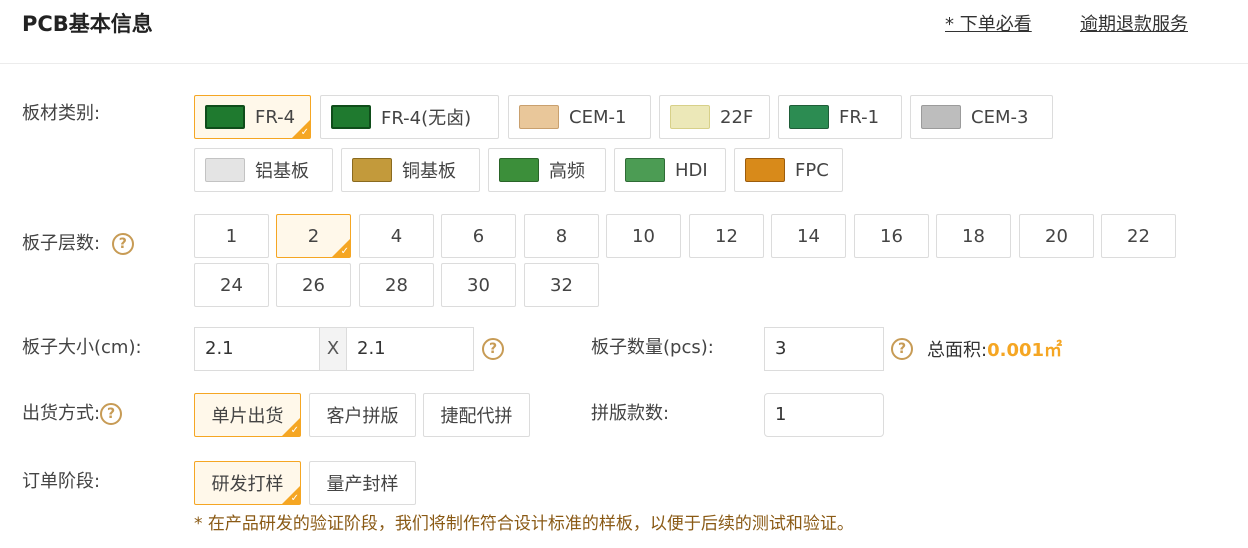 This screenshot has height=548, width=1248. Describe the element at coordinates (61, 481) in the screenshot. I see `order-stage-label: 订单阶段:` at that location.